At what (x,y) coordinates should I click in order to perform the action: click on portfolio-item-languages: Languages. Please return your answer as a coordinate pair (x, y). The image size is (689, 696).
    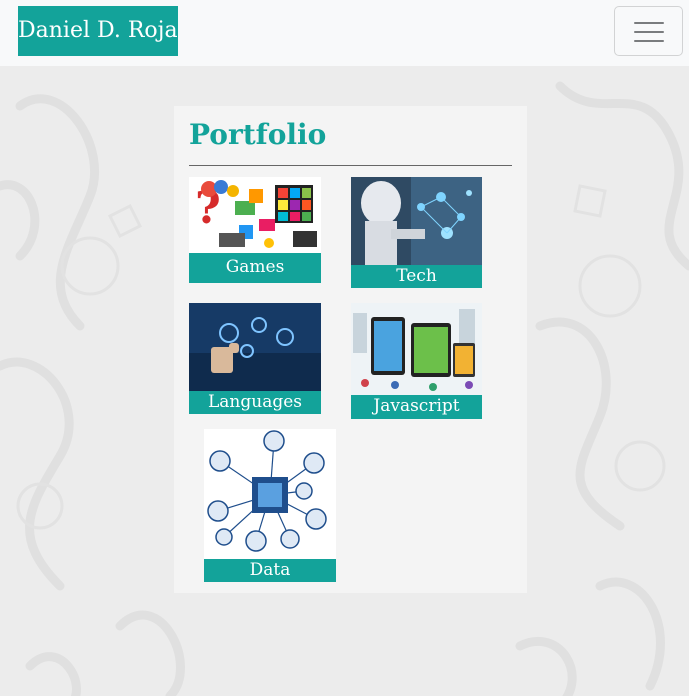
    Looking at the image, I should click on (255, 358).